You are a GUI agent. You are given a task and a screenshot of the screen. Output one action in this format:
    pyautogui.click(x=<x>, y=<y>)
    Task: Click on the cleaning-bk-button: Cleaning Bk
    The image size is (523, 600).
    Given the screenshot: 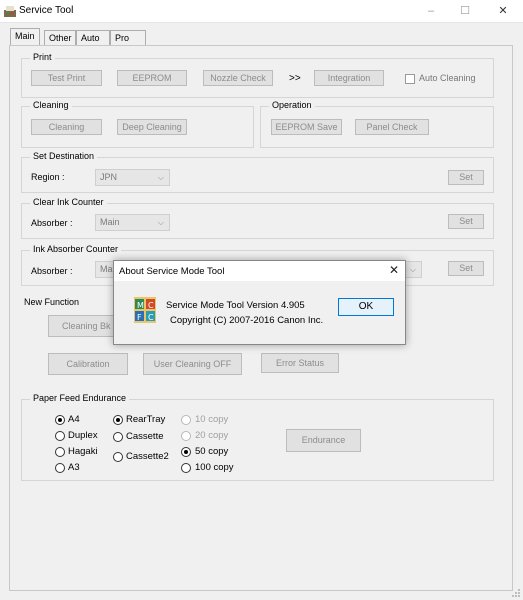 What is the action you would take?
    pyautogui.click(x=83, y=326)
    